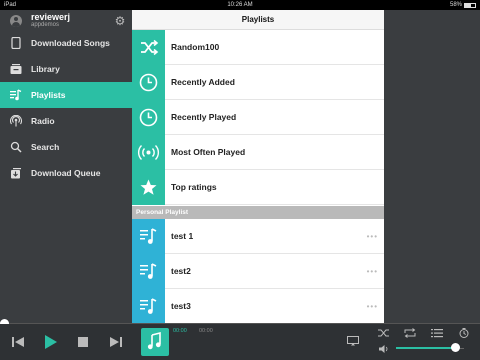  Describe the element at coordinates (240, 342) in the screenshot. I see `player-bar: 00:00 00:00` at that location.